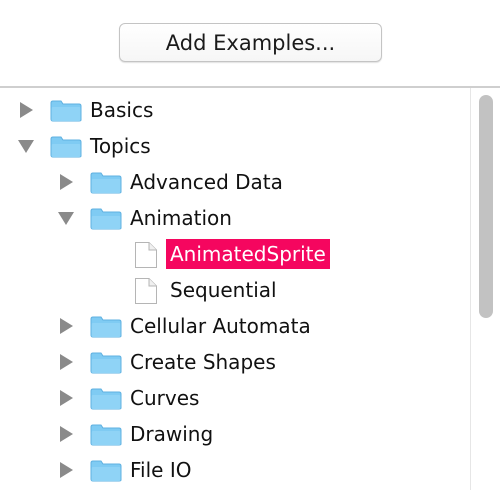 The height and width of the screenshot is (490, 500). I want to click on tree-item-label: AnimatedSprite, so click(248, 254).